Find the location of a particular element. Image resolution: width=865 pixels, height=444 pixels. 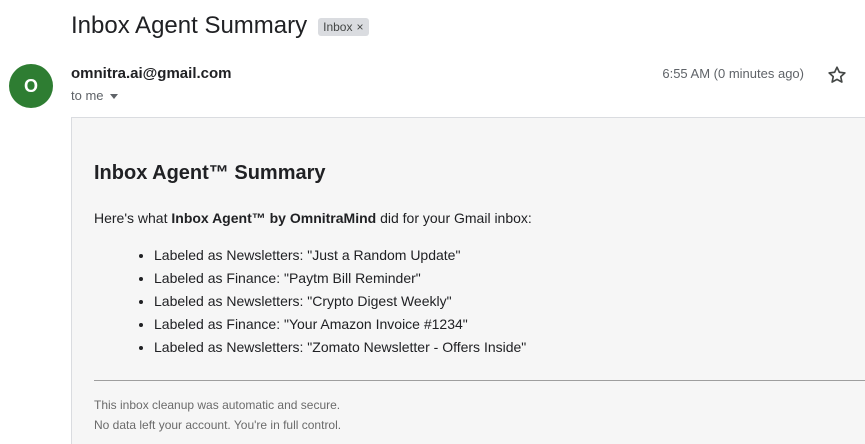

subject-row: Inbox Agent Summary Inbox × is located at coordinates (220, 26).